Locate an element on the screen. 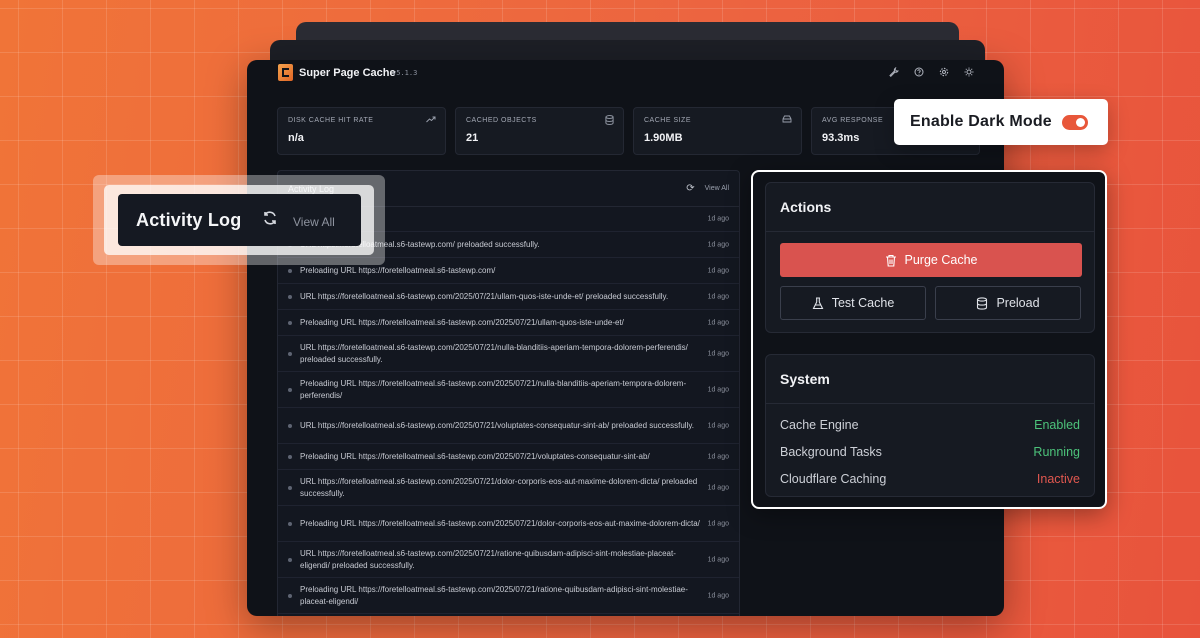 Image resolution: width=1200 pixels, height=638 pixels. stat-card-cache-size: CACHE SIZE 1.90MB is located at coordinates (717, 131).